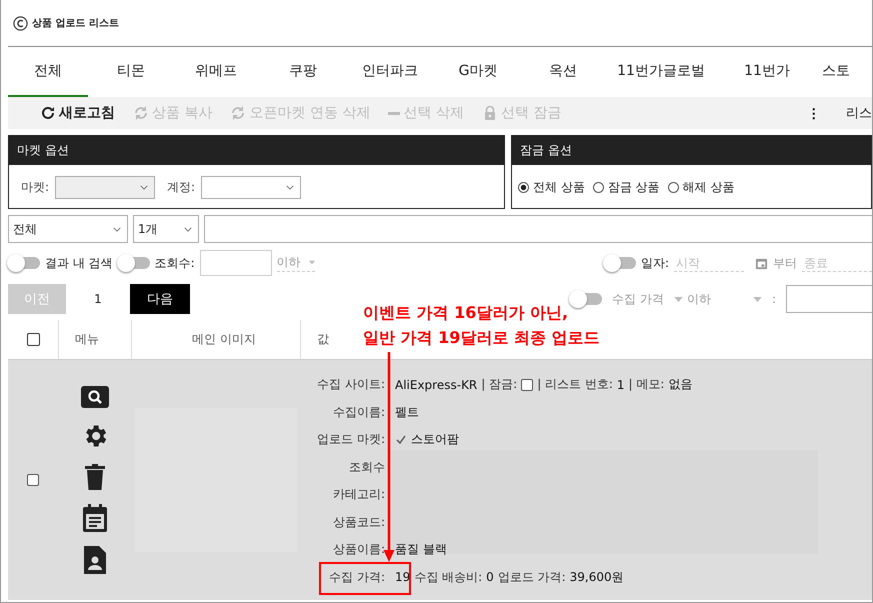 This screenshot has width=873, height=603. What do you see at coordinates (661, 72) in the screenshot?
I see `market-tab: 11번가글로벌` at bounding box center [661, 72].